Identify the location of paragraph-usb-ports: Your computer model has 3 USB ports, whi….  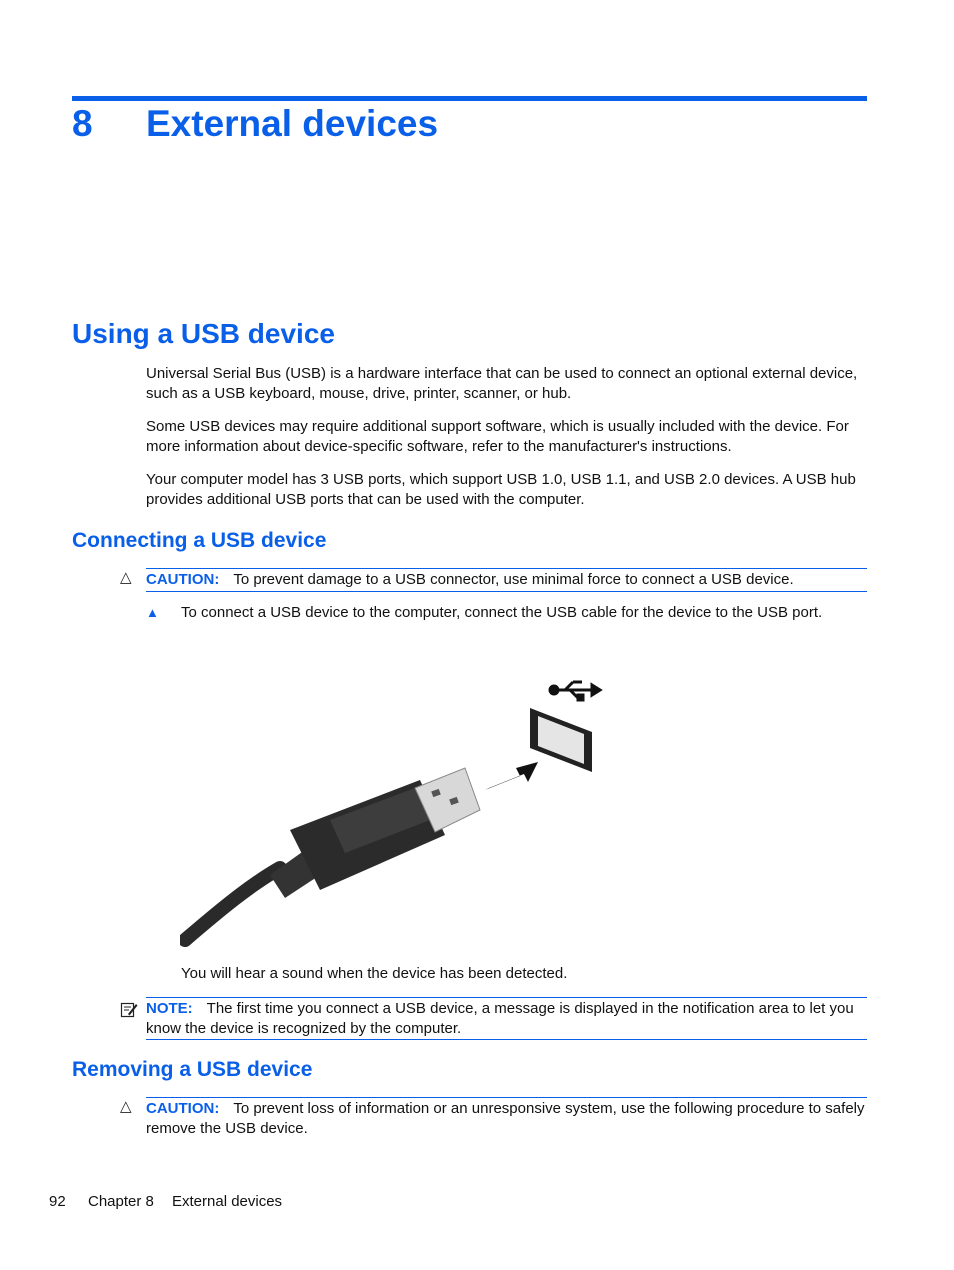
(501, 489).